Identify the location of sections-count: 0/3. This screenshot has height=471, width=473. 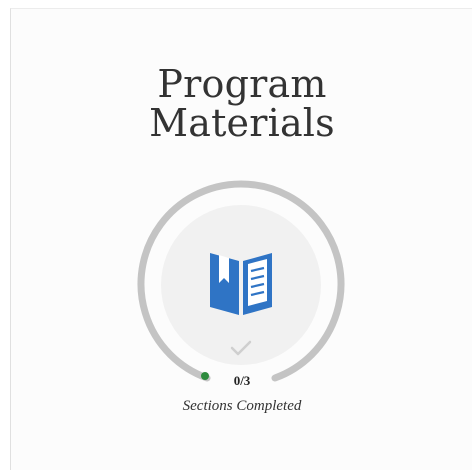
(242, 380).